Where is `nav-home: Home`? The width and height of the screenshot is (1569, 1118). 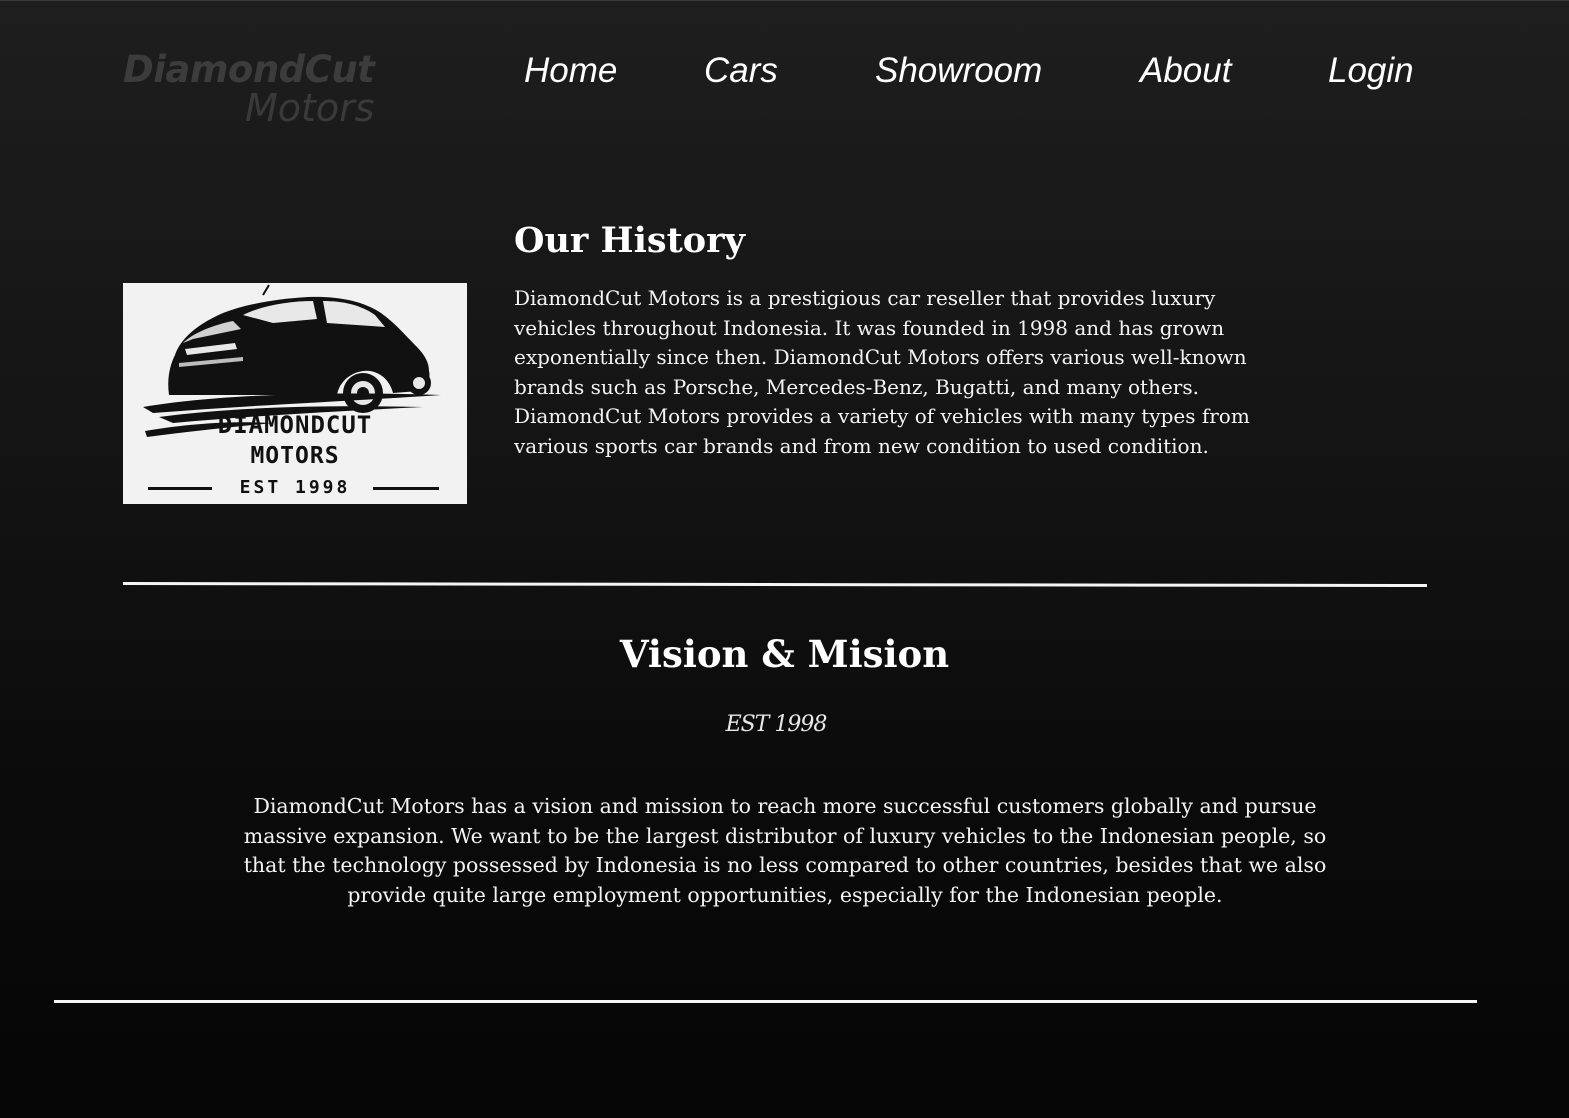
nav-home: Home is located at coordinates (570, 71).